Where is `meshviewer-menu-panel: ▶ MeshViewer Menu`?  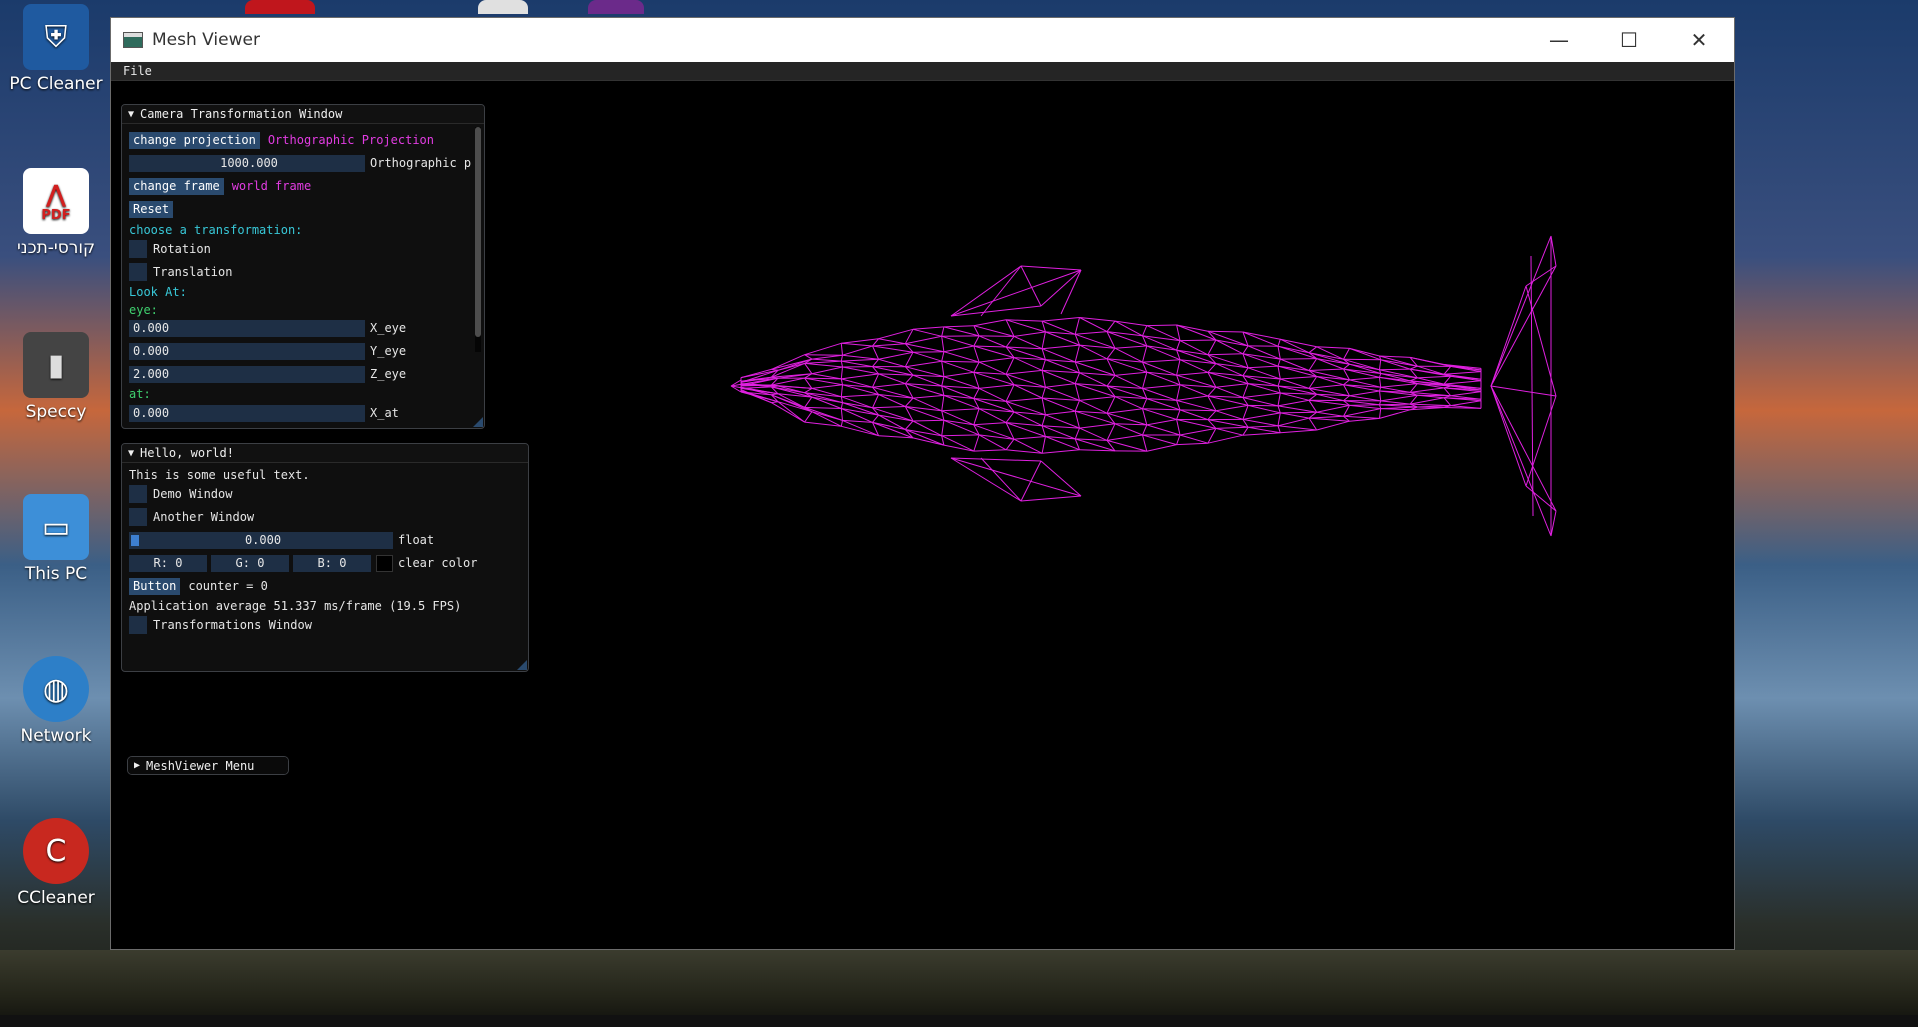
meshviewer-menu-panel: ▶ MeshViewer Menu is located at coordinates (208, 765).